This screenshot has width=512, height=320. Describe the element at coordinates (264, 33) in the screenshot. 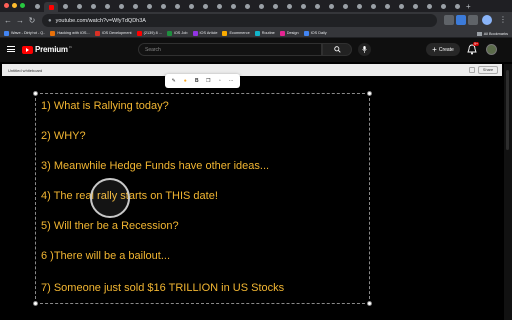

I see `bookmark-item: Routine` at that location.